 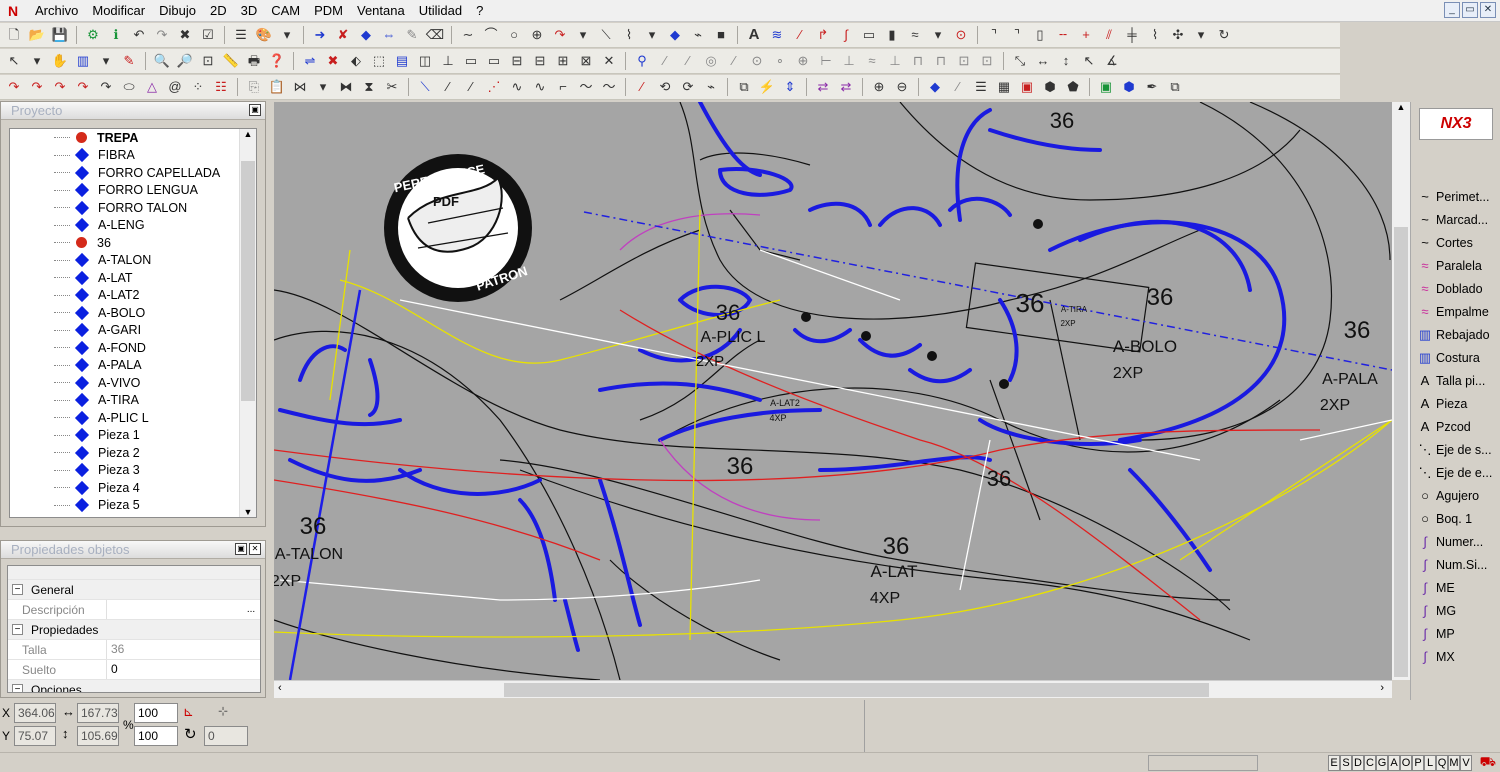 What do you see at coordinates (133, 471) in the screenshot?
I see `tree-item: Pieza 3` at bounding box center [133, 471].